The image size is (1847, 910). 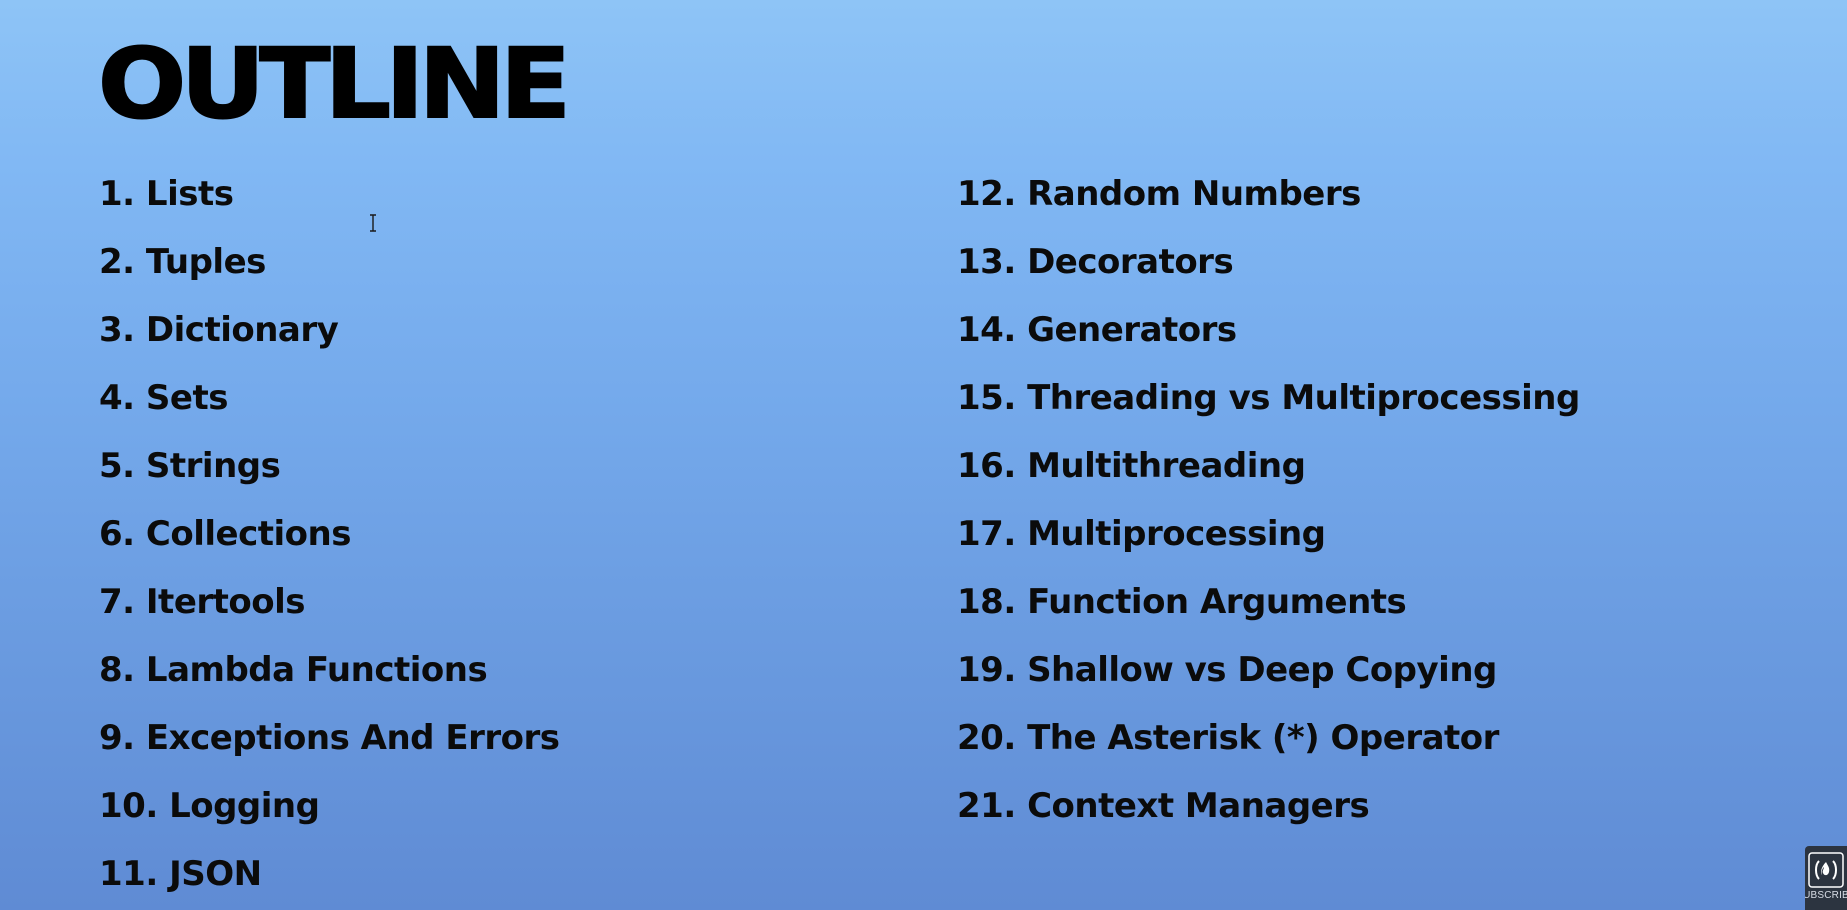 I want to click on outline-item: 20. The Asterisk (*) Operator, so click(x=1228, y=738).